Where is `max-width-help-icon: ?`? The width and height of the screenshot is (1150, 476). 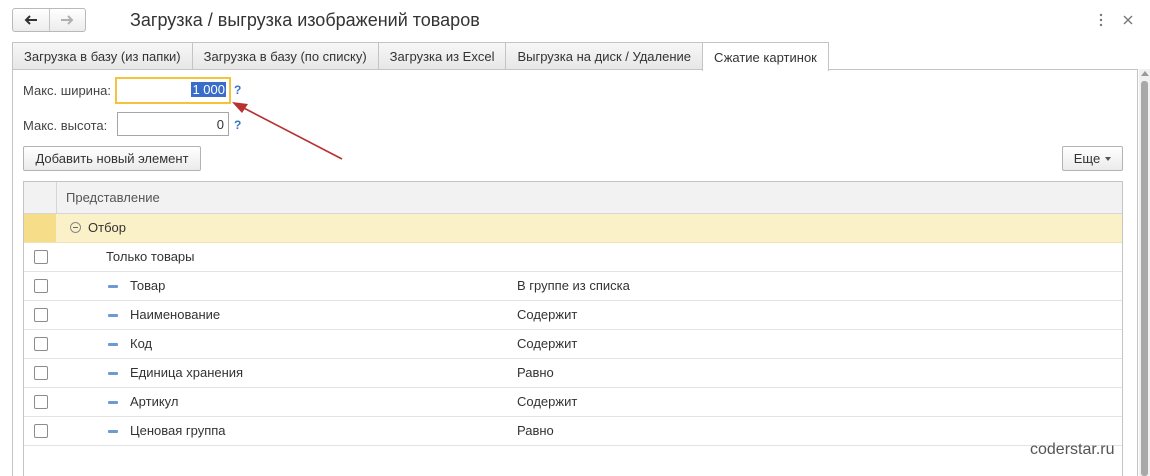 max-width-help-icon: ? is located at coordinates (237, 90).